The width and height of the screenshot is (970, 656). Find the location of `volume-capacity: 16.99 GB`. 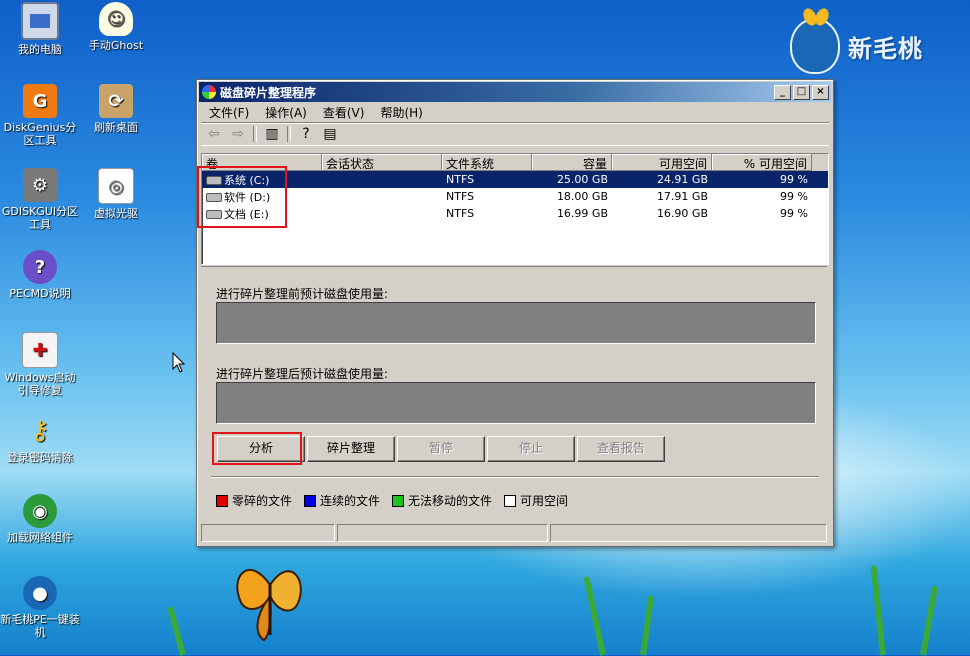

volume-capacity: 16.99 GB is located at coordinates (582, 213).